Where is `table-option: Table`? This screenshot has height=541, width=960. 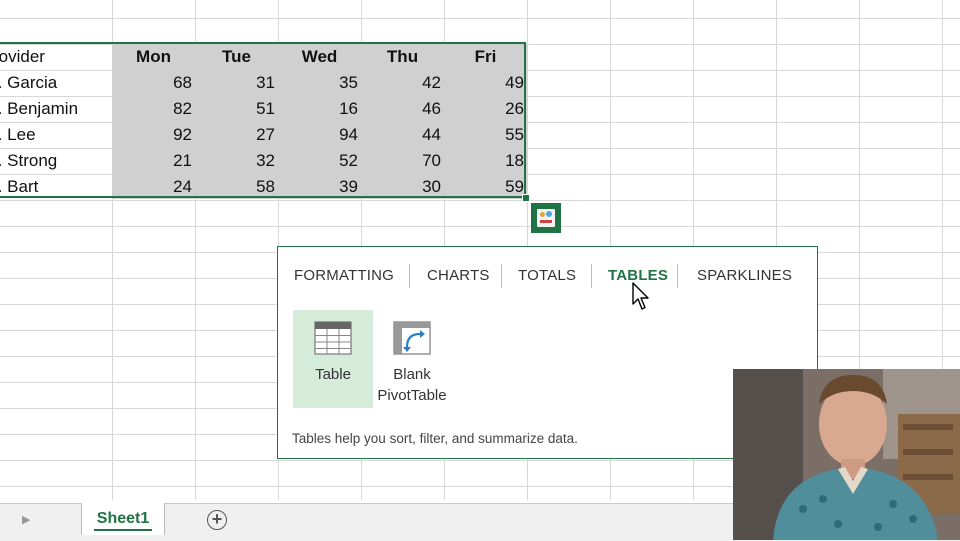 table-option: Table is located at coordinates (333, 359).